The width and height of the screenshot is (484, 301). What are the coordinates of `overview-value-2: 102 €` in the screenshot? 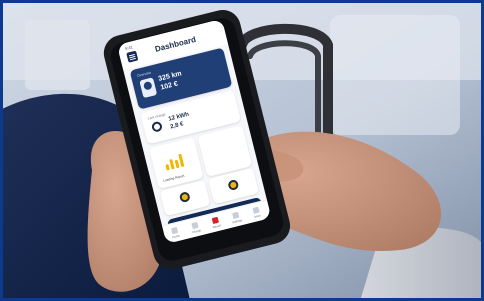 It's located at (169, 86).